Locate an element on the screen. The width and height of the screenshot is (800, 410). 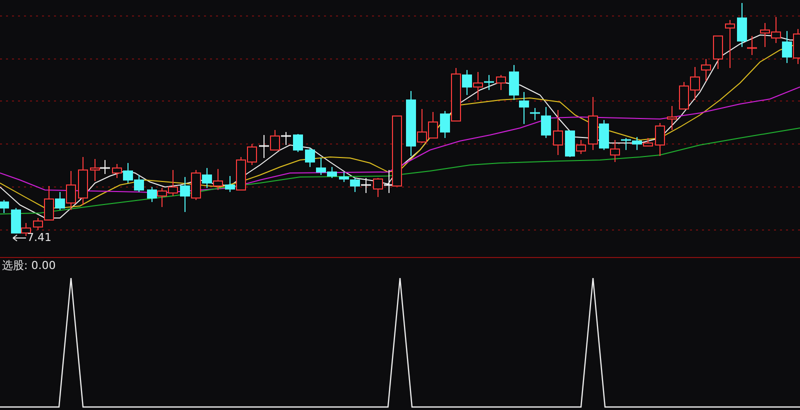
indicator-label: 选股: 0.00 is located at coordinates (28, 265).